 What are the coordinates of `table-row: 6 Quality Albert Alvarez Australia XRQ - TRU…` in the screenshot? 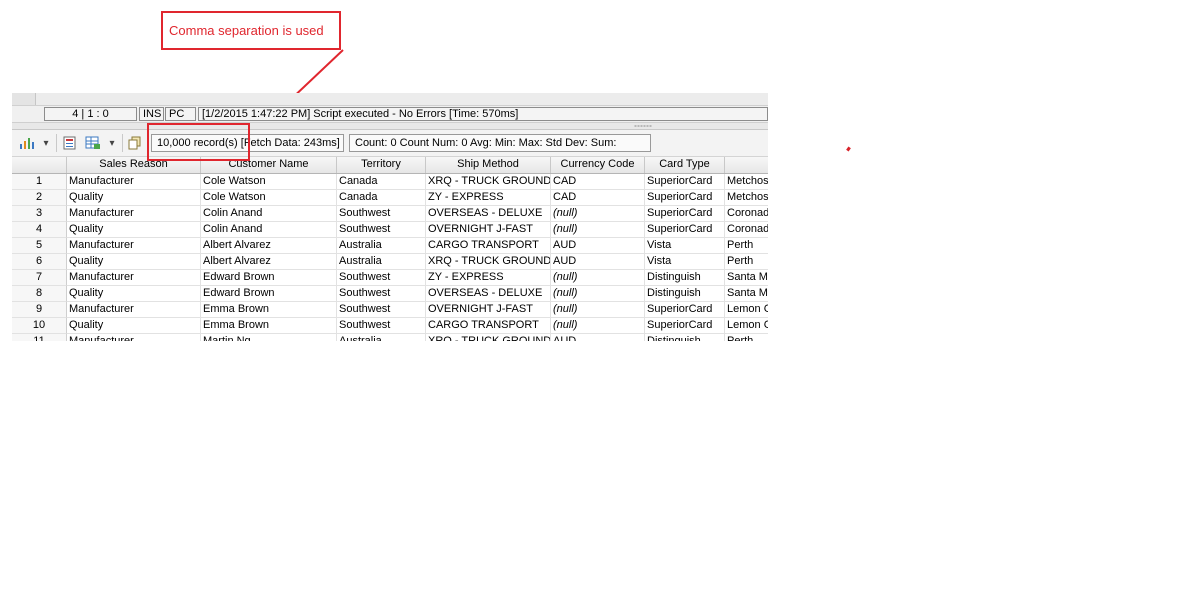 It's located at (390, 262).